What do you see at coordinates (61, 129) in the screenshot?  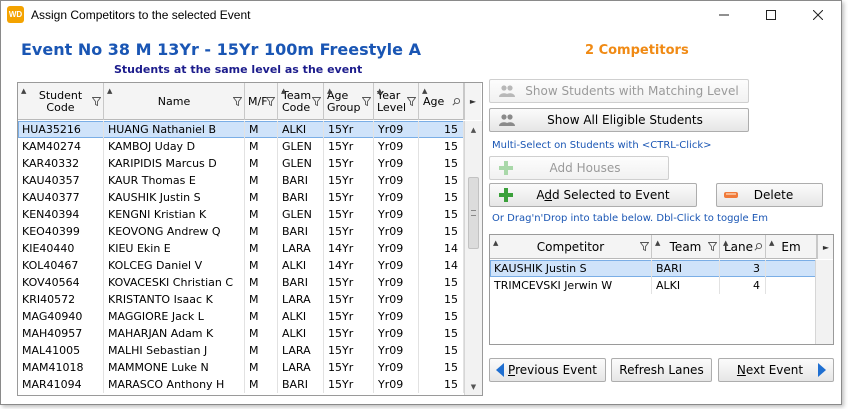 I see `table-cell: HUA35216` at bounding box center [61, 129].